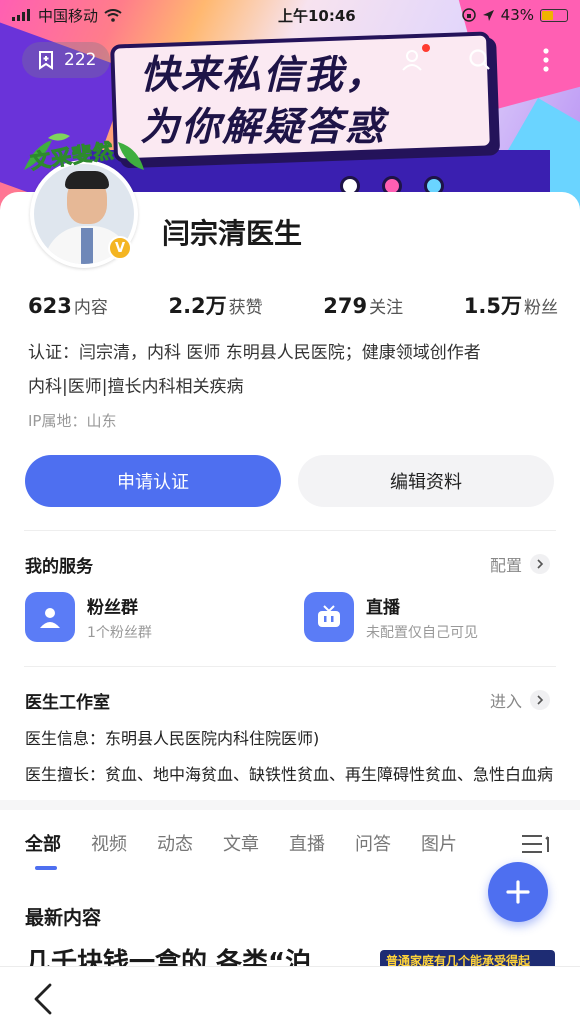  Describe the element at coordinates (215, 305) in the screenshot. I see `stat-likes: 2.2万 获赞` at that location.